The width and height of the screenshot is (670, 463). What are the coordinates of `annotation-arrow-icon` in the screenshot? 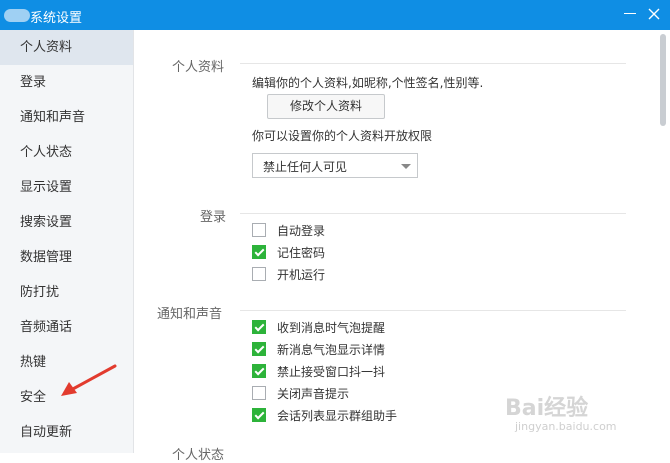 It's located at (89, 380).